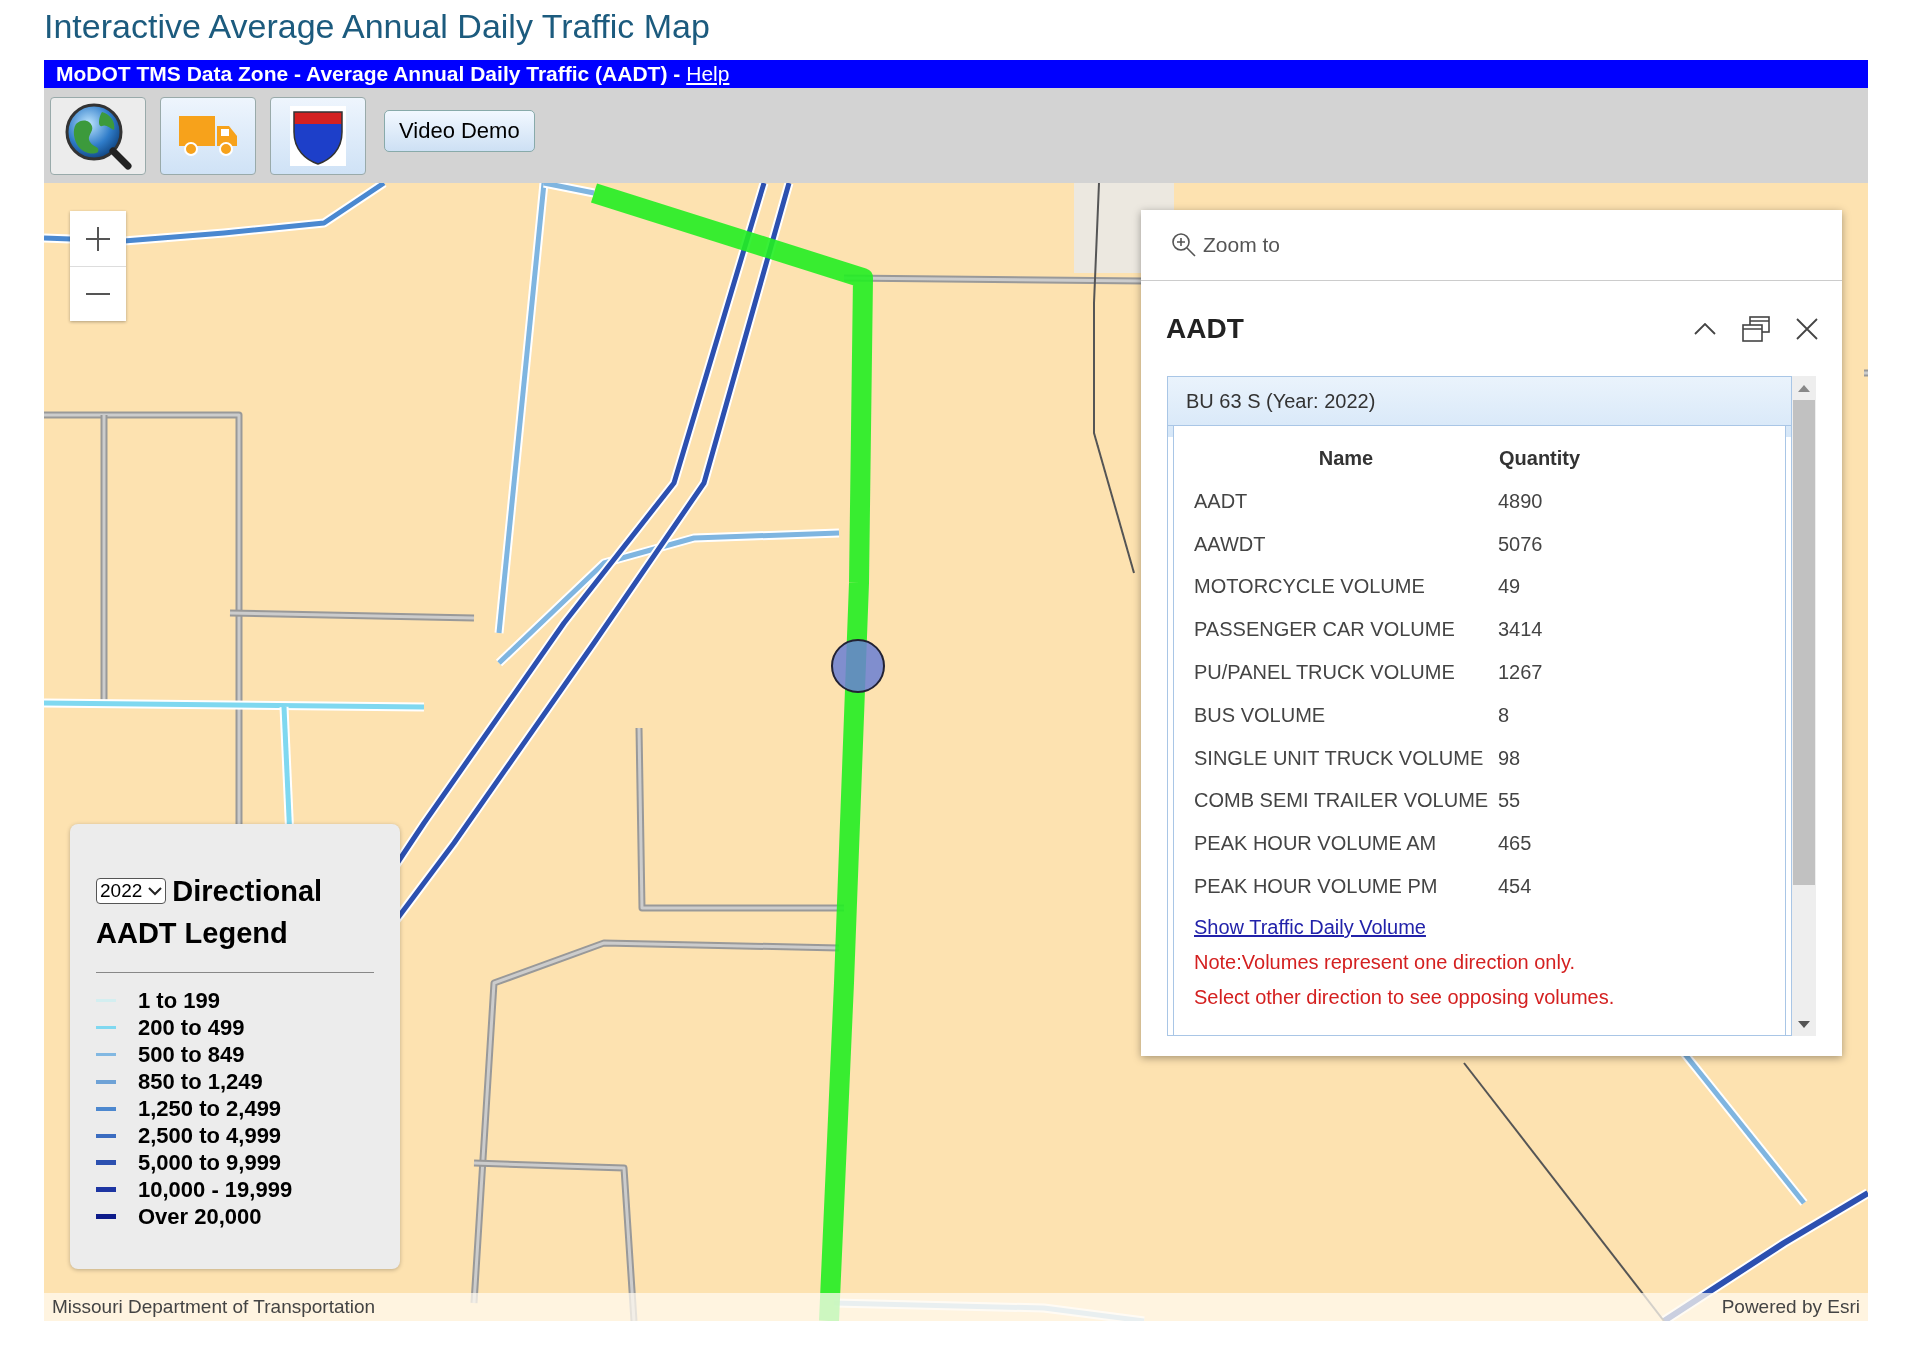 The image size is (1911, 1353). Describe the element at coordinates (1325, 673) in the screenshot. I see `table-cell-text: PU/PANEL TRUCK VOLUME` at that location.